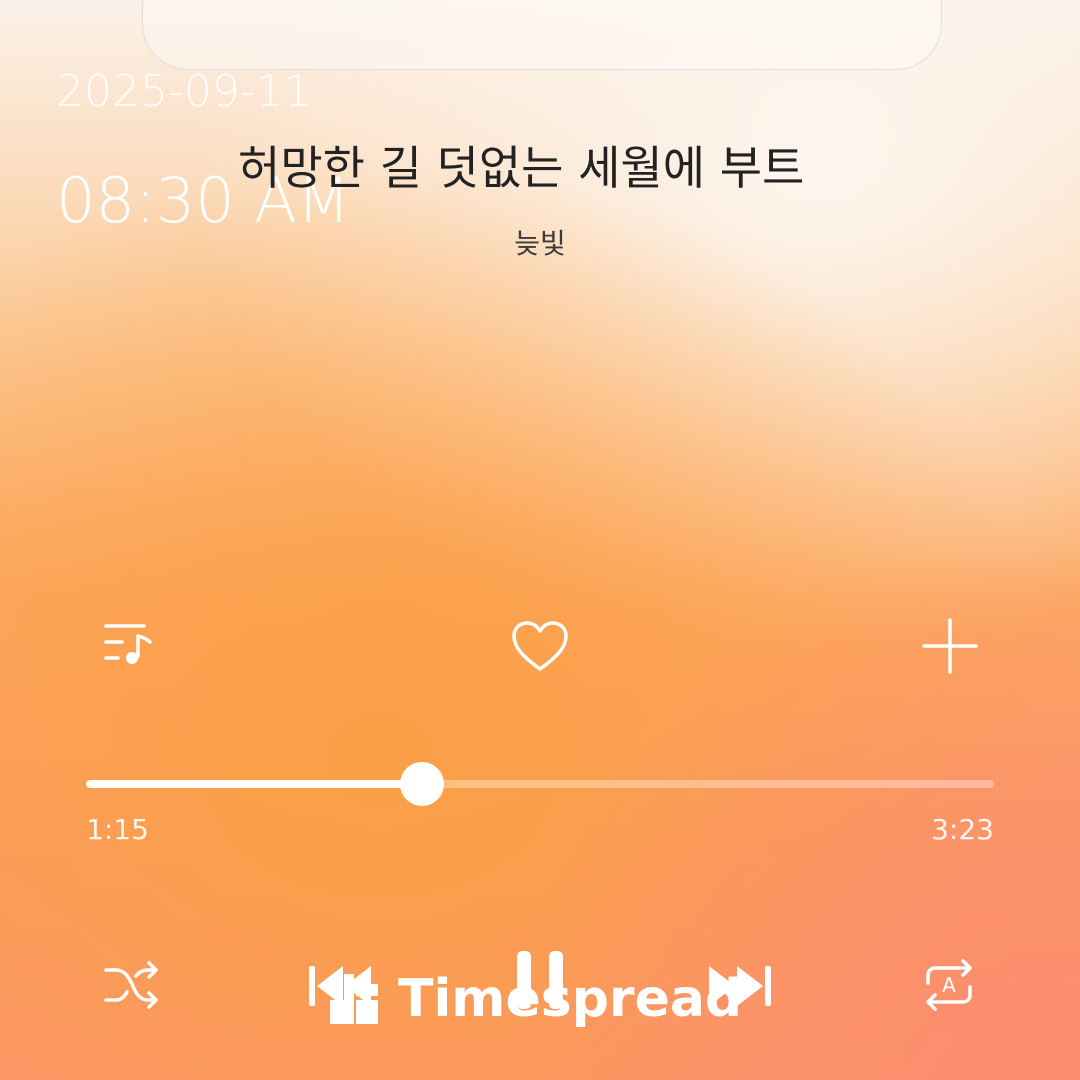 The width and height of the screenshot is (1080, 1080). I want to click on artist-name: 늦빛, so click(540, 243).